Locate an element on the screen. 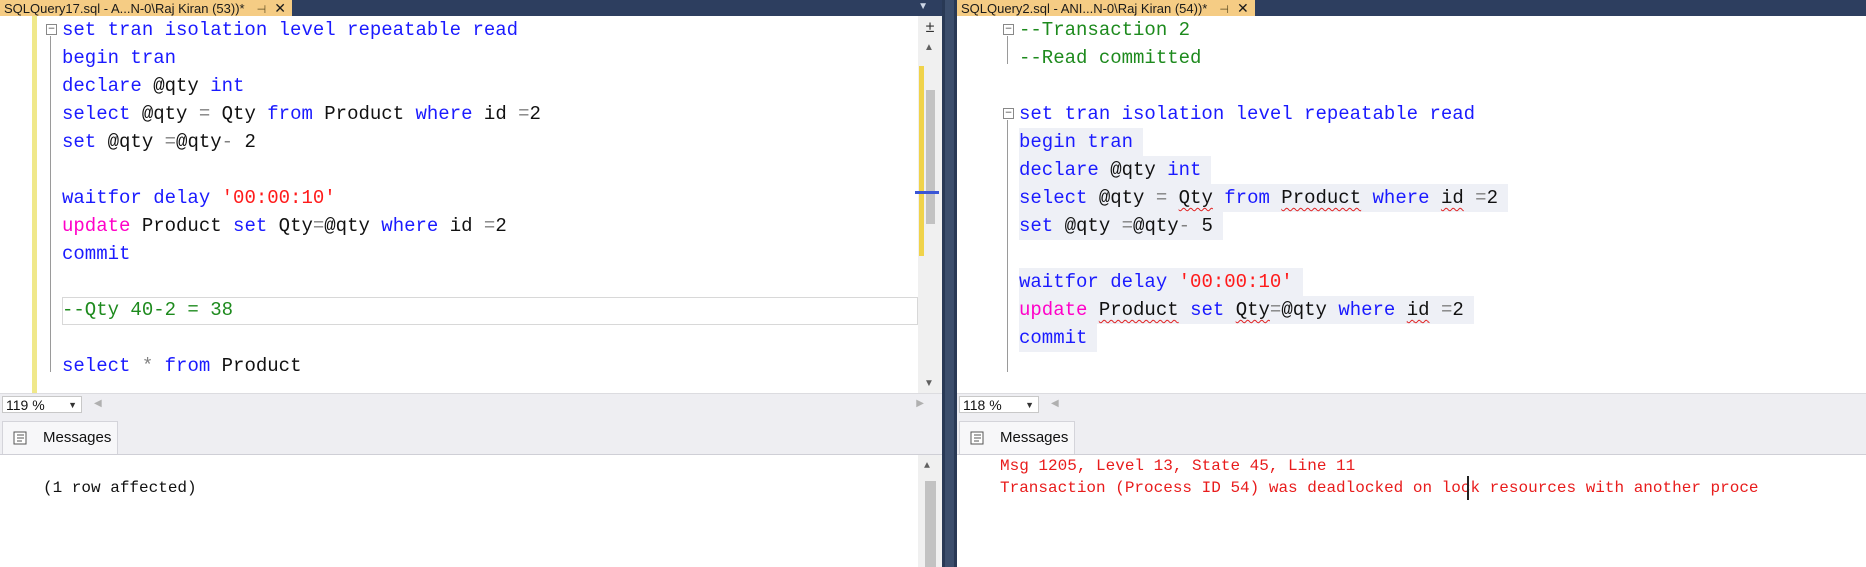 This screenshot has width=1866, height=567. code-token: select is located at coordinates (96, 114).